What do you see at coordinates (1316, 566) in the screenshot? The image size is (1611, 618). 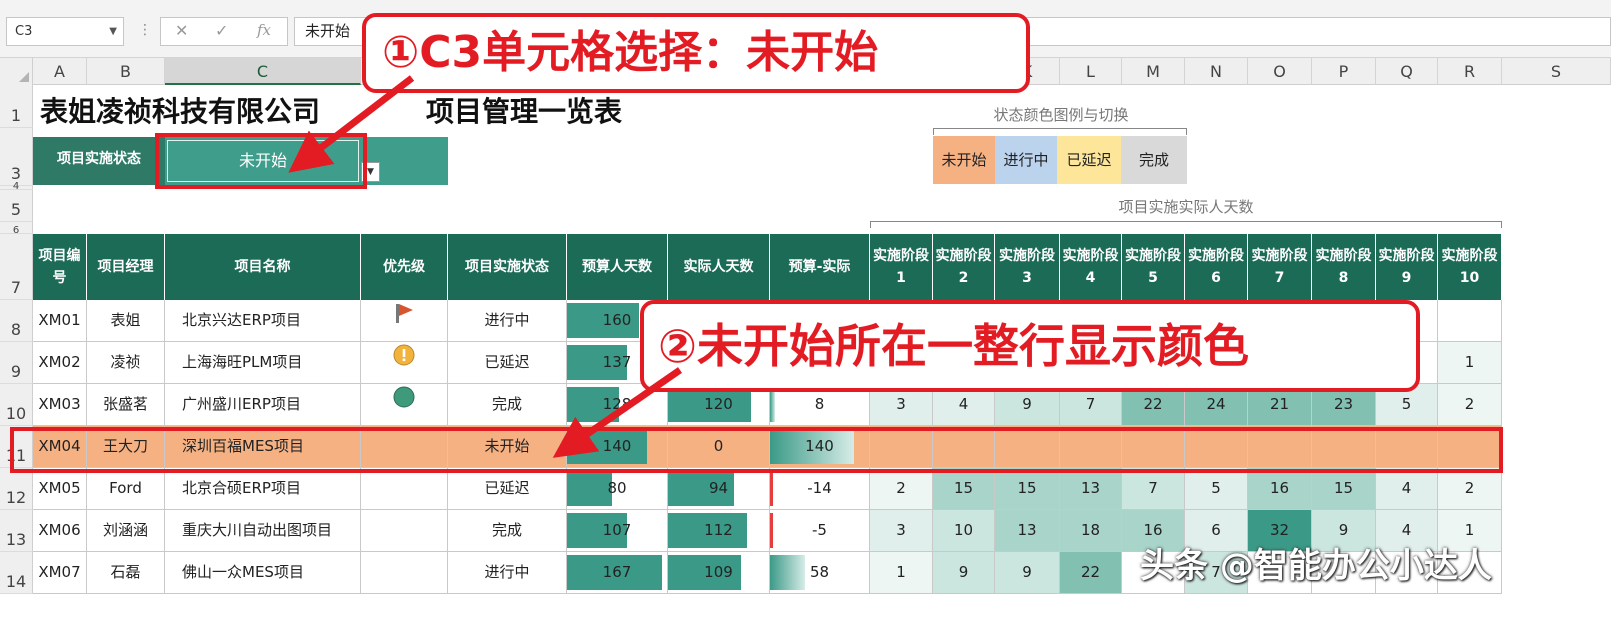 I see `watermark: 头条 @智能办公小达人` at bounding box center [1316, 566].